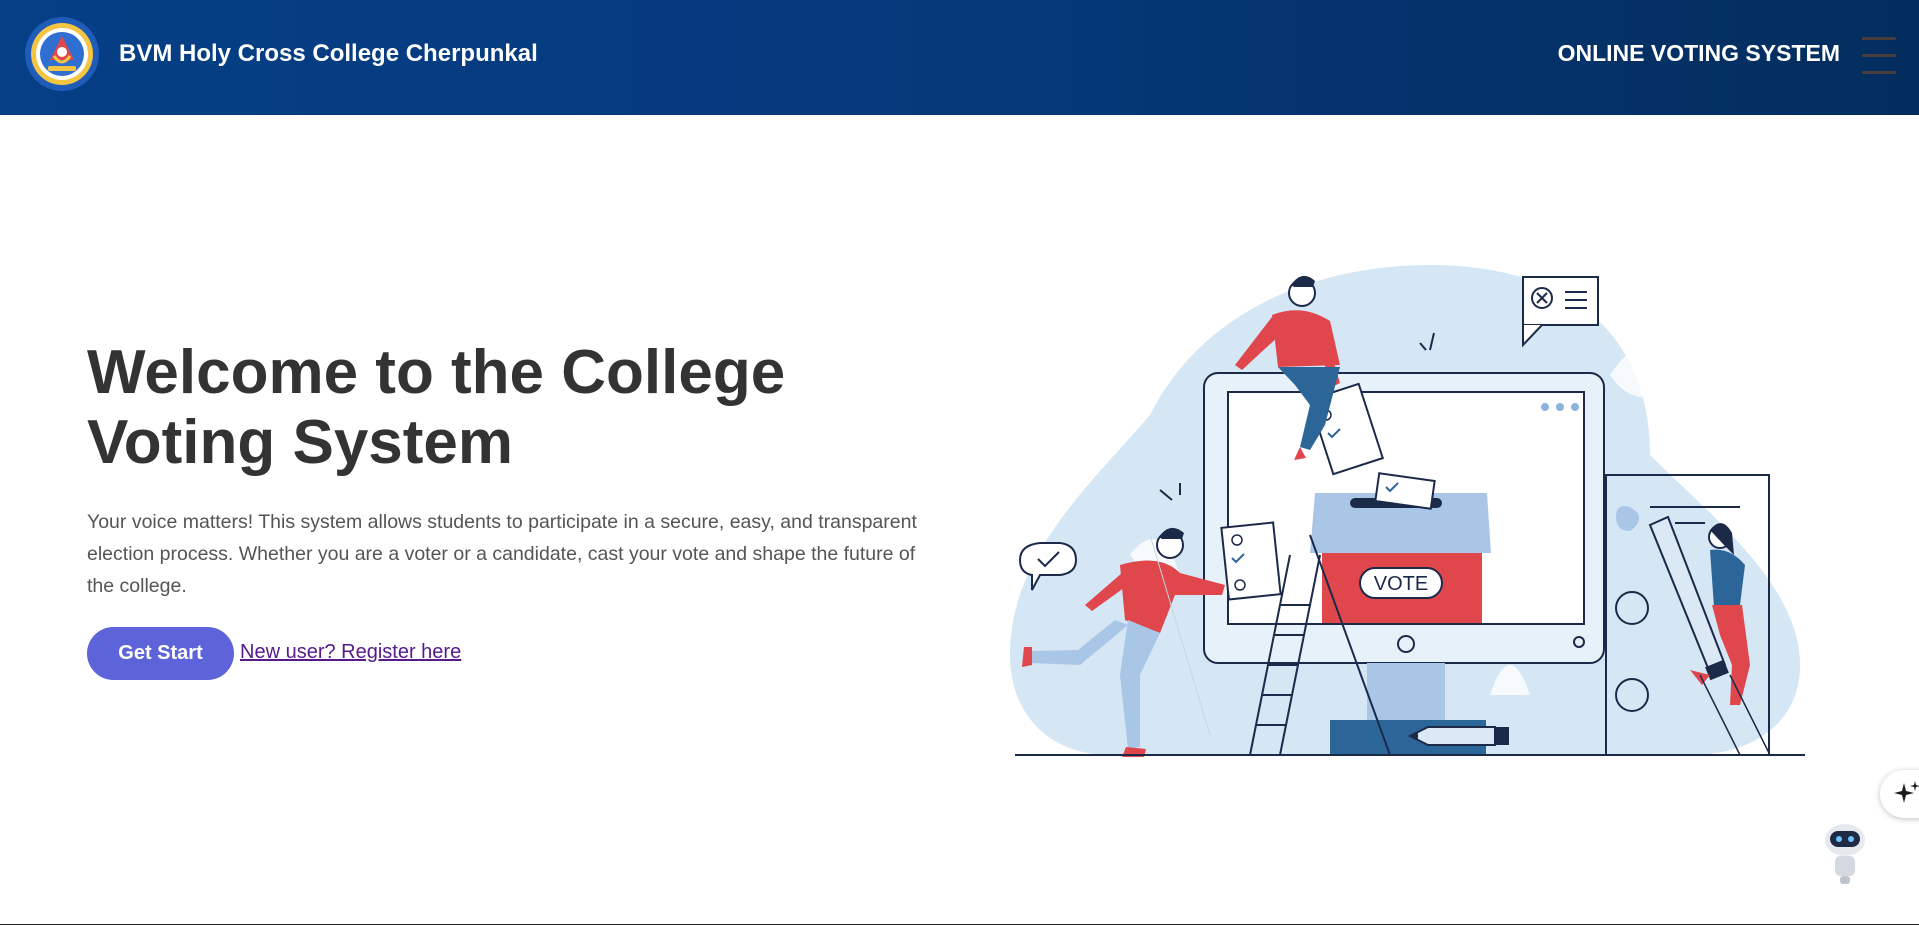  I want to click on pencil, so click(1451, 736).